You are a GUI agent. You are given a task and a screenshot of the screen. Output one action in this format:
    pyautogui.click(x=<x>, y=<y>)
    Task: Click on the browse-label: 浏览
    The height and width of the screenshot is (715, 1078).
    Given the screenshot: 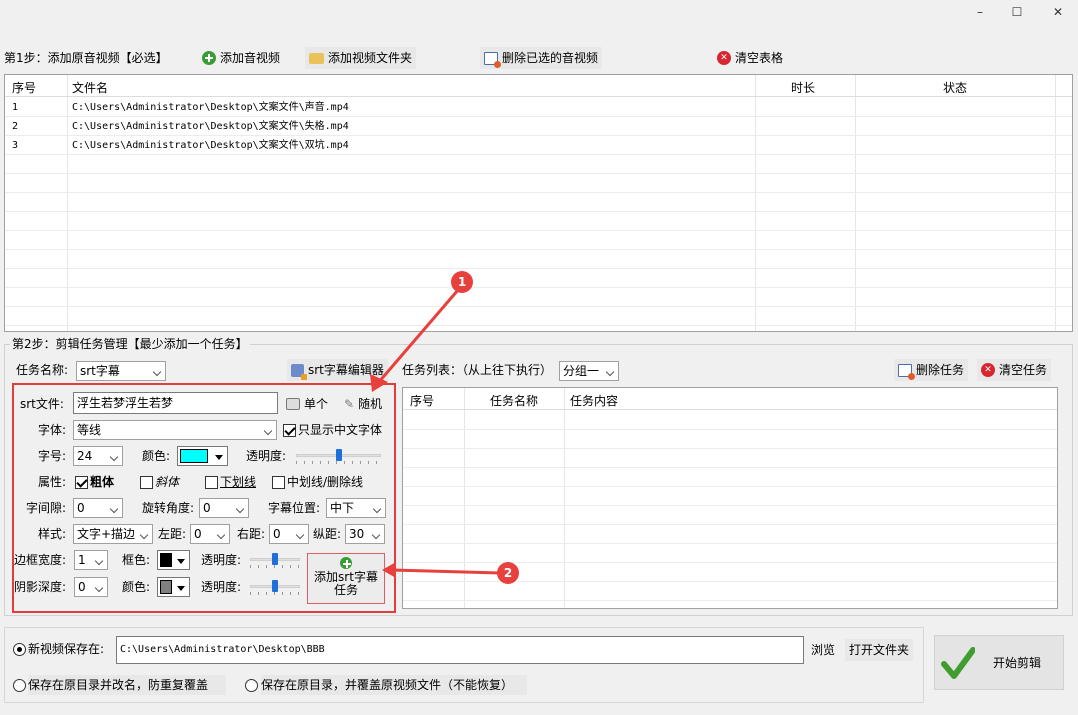 What is the action you would take?
    pyautogui.click(x=823, y=650)
    